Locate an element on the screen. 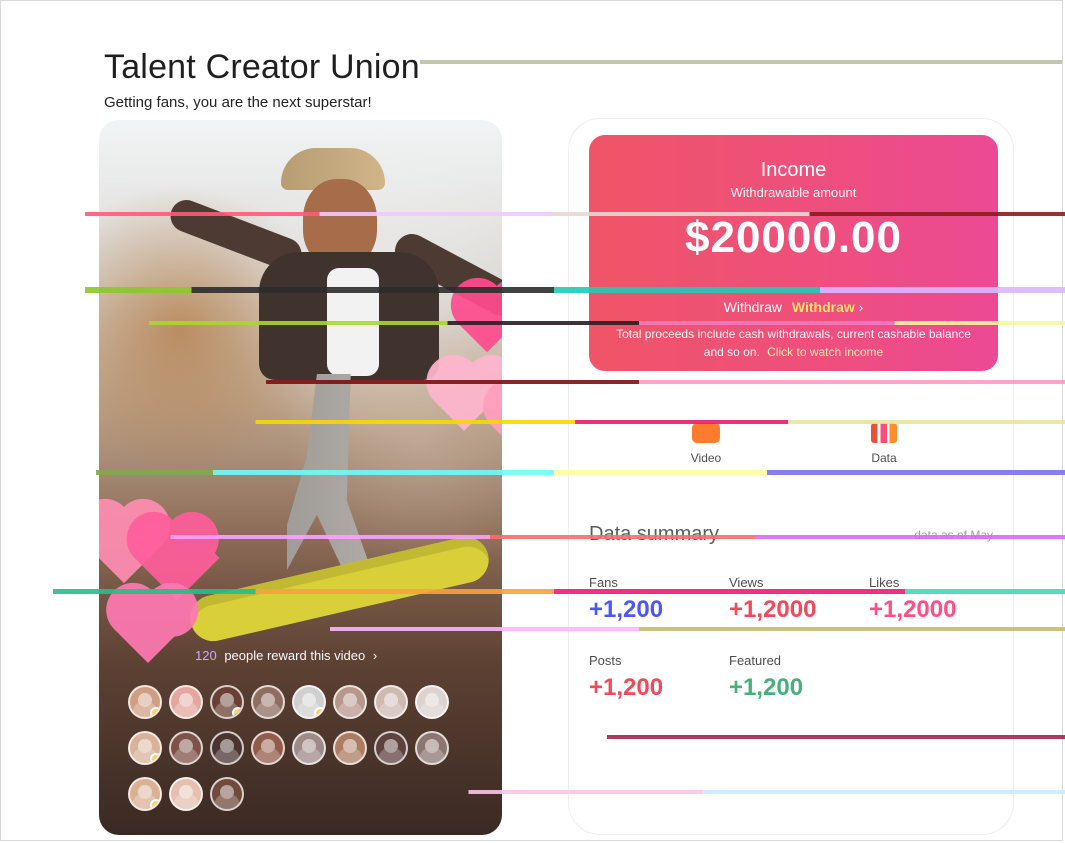 This screenshot has width=1065, height=843. income-note-link: Click to watch income is located at coordinates (825, 352).